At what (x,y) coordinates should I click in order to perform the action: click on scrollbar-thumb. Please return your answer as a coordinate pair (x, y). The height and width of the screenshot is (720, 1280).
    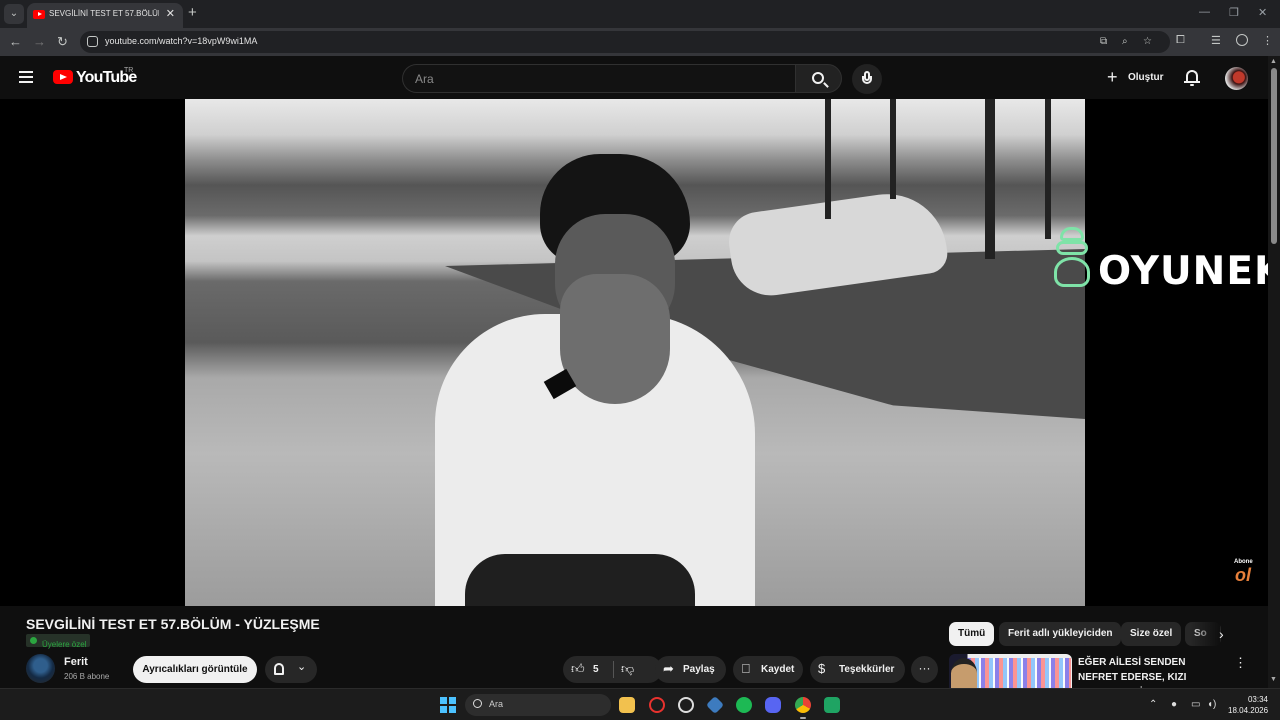
    Looking at the image, I should click on (1274, 156).